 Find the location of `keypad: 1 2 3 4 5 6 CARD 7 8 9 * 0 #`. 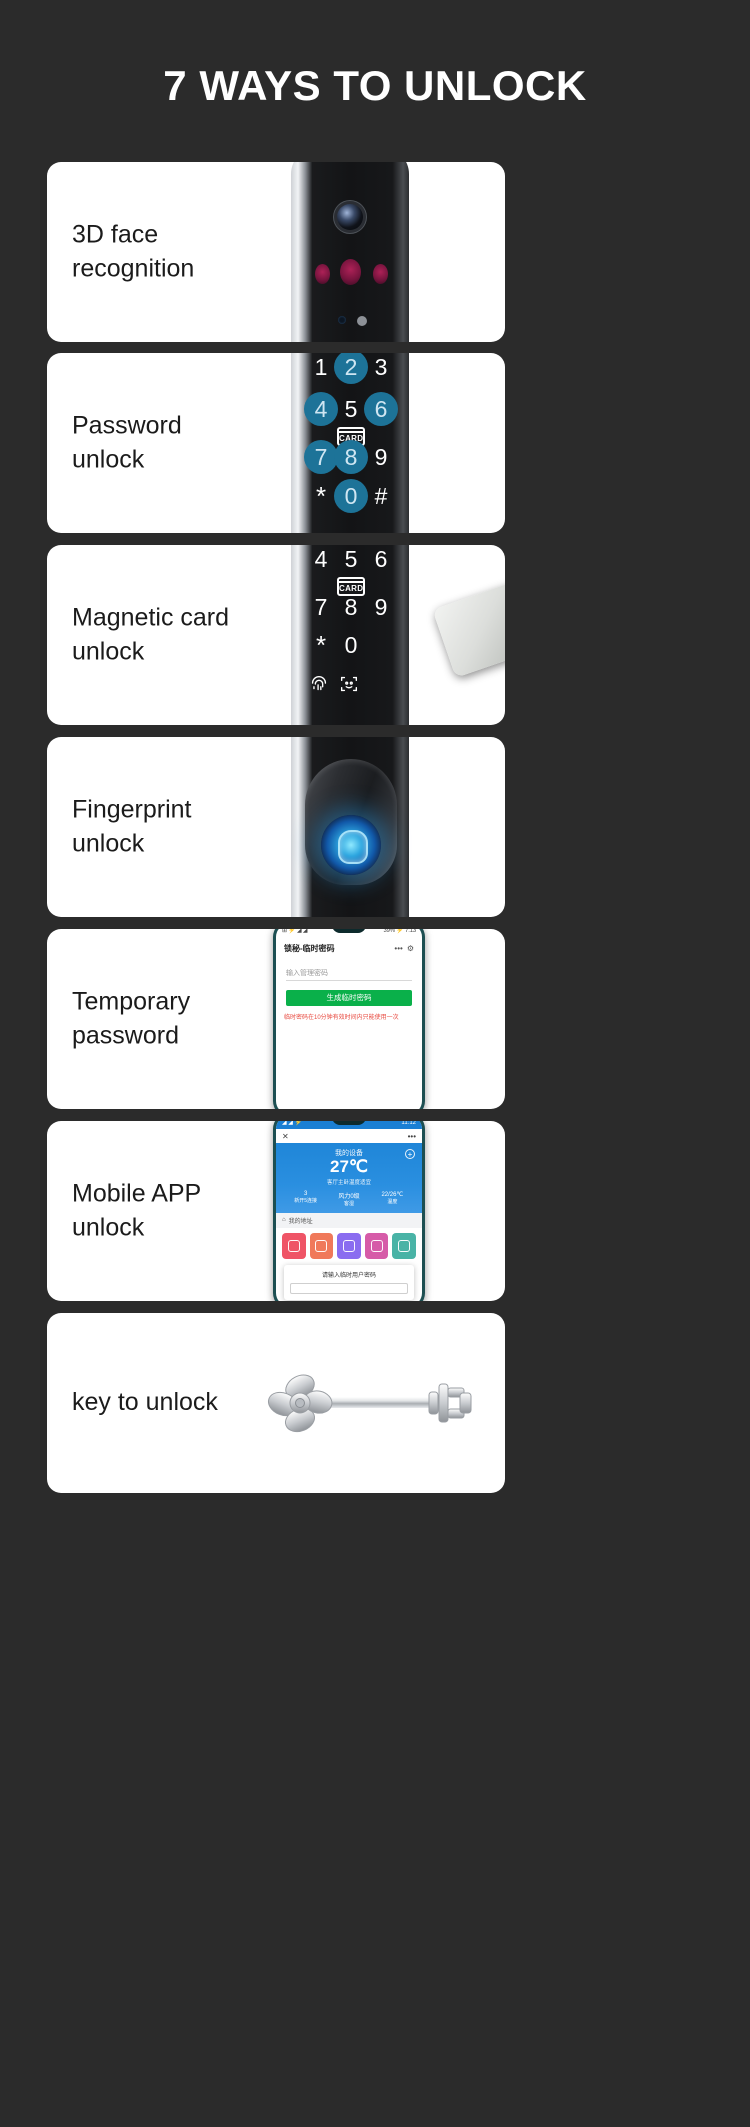

keypad: 1 2 3 4 5 6 CARD 7 8 9 * 0 # is located at coordinates (350, 443).